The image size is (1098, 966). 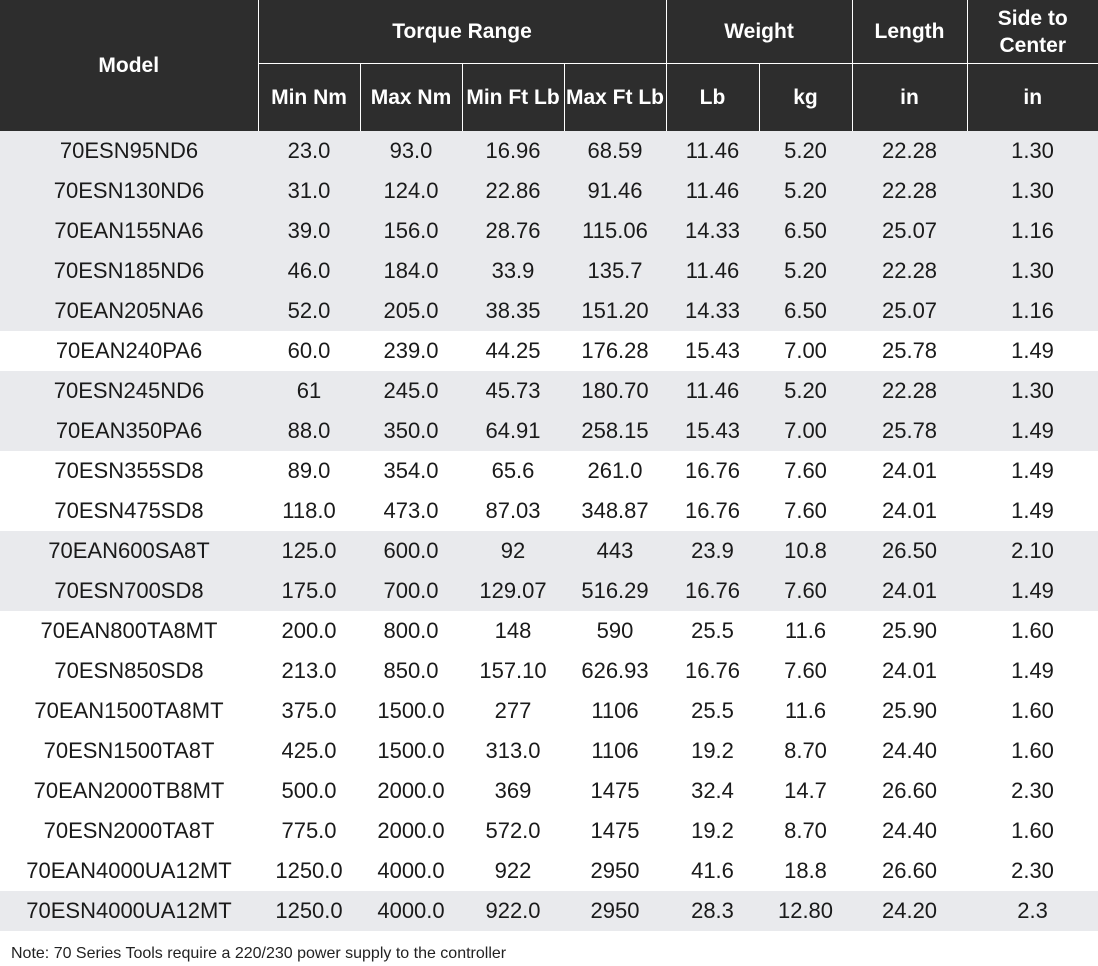 I want to click on weight-kg-cell: 14.7, so click(x=806, y=791).